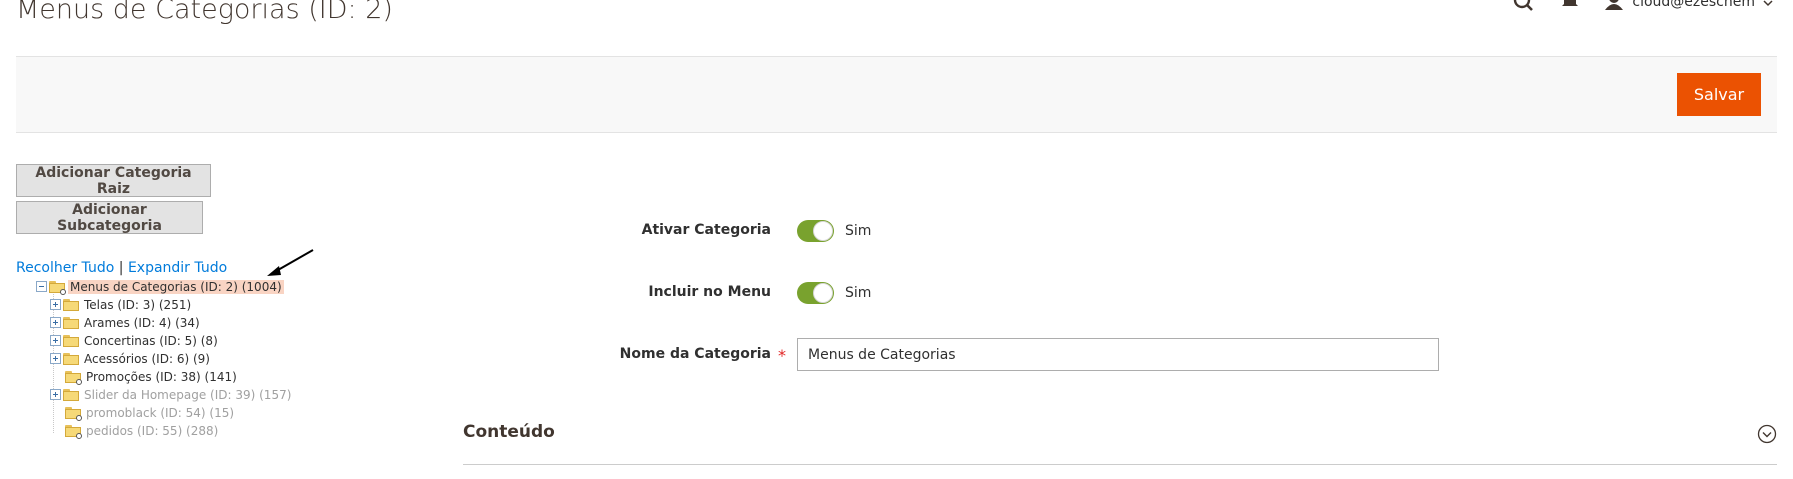 The width and height of the screenshot is (1793, 479). Describe the element at coordinates (1120, 437) in the screenshot. I see `content-section-header: Conteúdo` at that location.